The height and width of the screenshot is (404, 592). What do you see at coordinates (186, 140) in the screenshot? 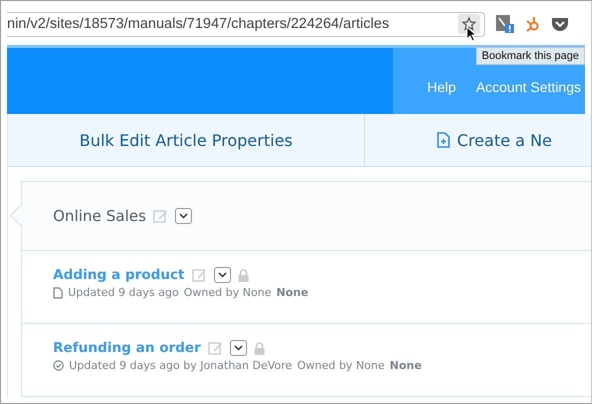
I see `bulk-edit-button: Bulk Edit Article Properties` at bounding box center [186, 140].